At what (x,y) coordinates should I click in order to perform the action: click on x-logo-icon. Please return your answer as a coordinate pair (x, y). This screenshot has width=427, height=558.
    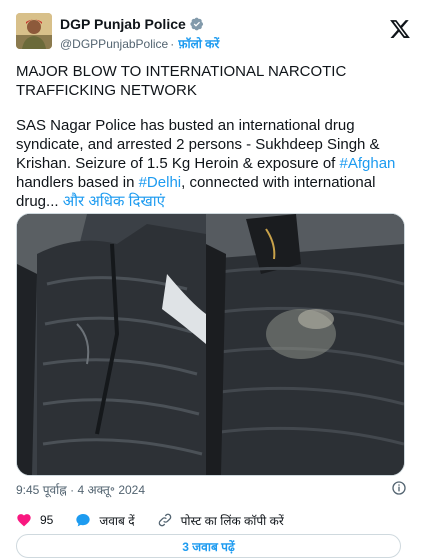
    Looking at the image, I should click on (400, 29).